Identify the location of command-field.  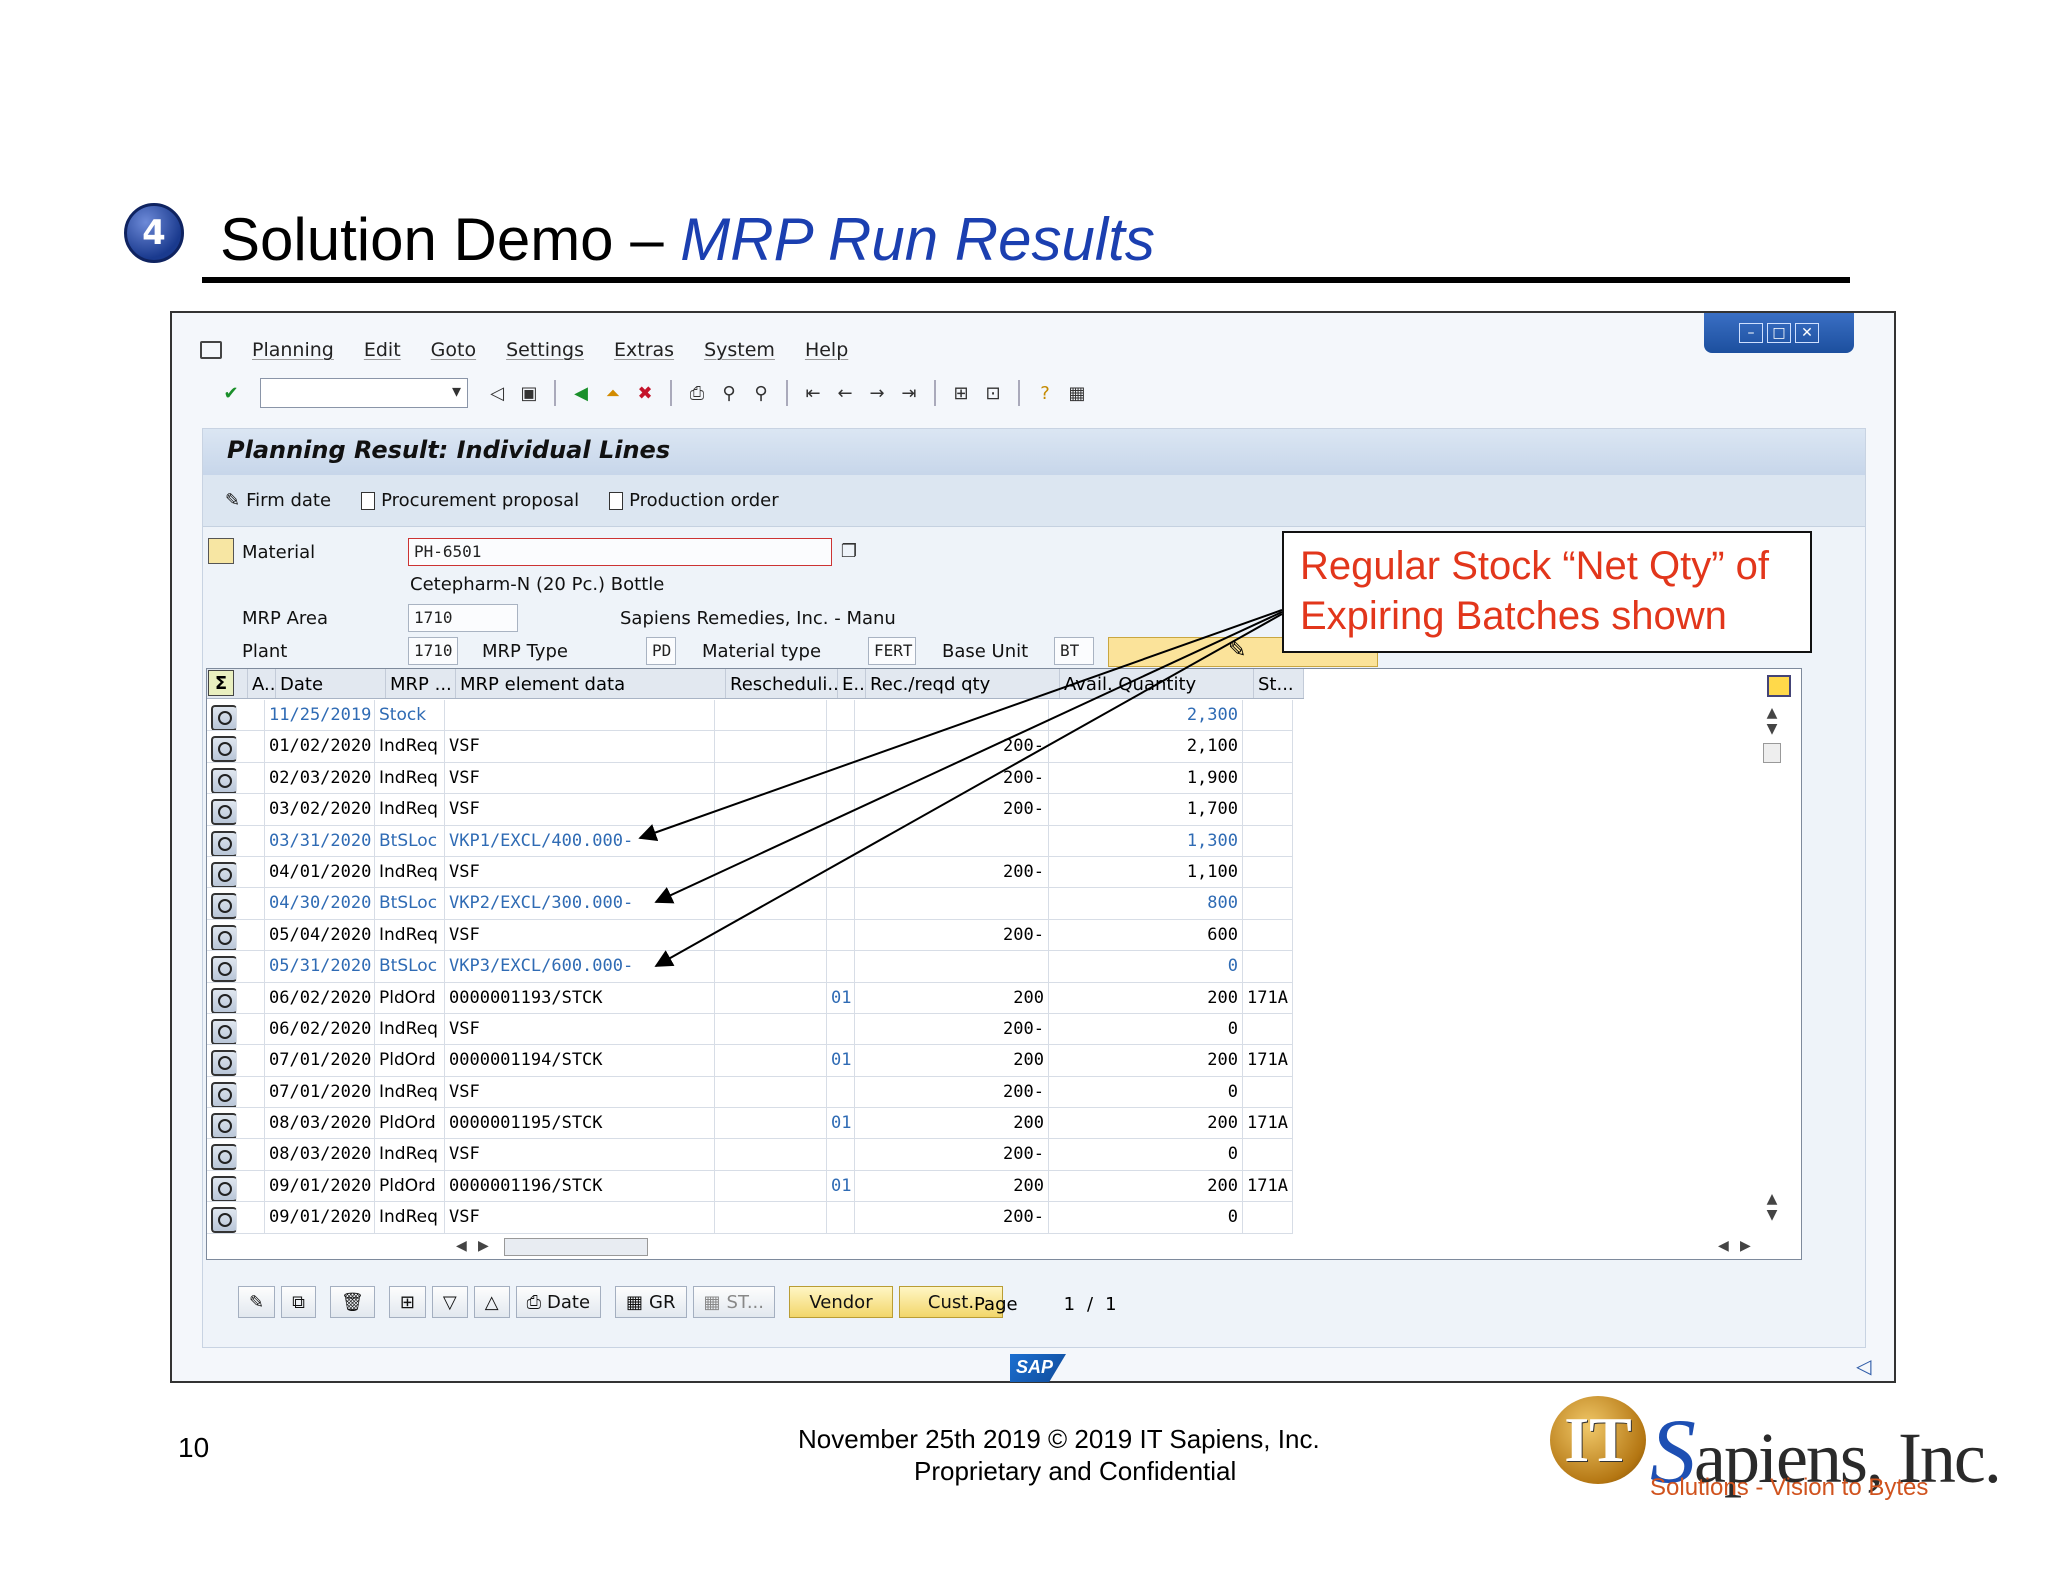
(364, 393).